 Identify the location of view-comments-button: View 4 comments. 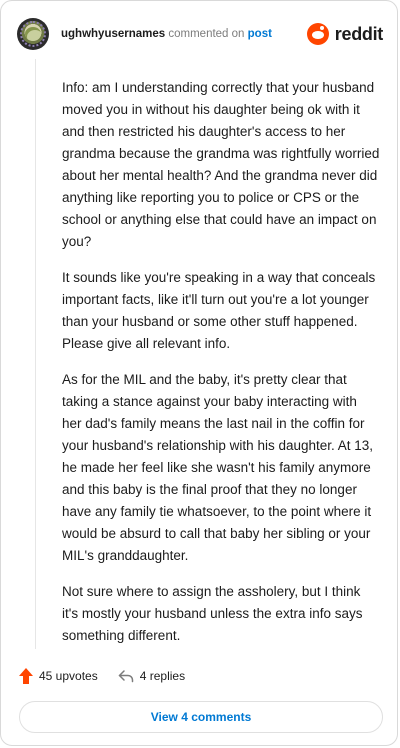
(201, 717).